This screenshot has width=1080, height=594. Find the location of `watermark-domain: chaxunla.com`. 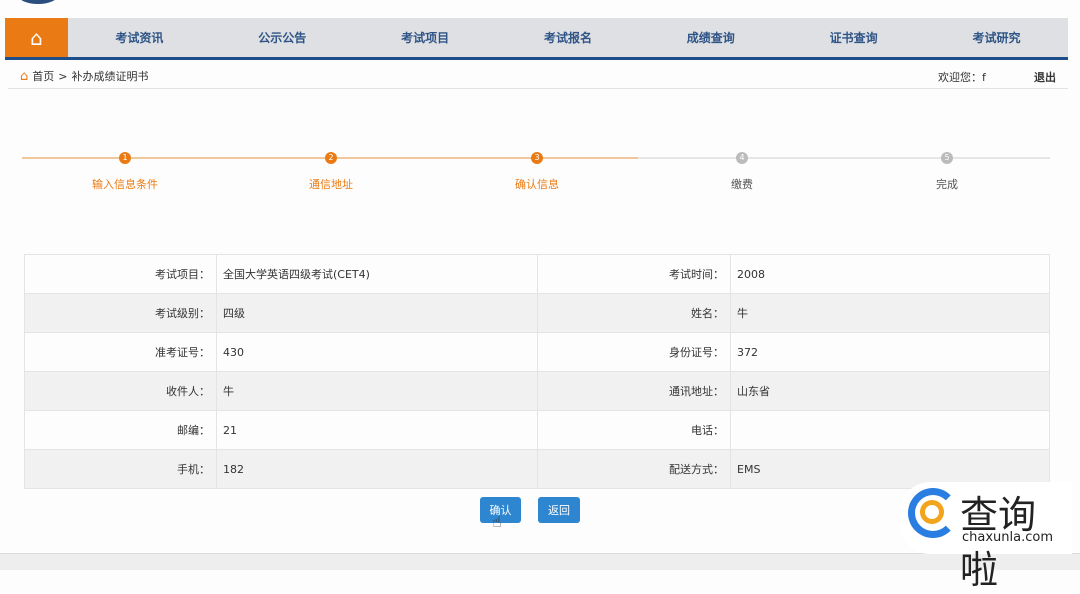

watermark-domain: chaxunla.com is located at coordinates (1007, 537).